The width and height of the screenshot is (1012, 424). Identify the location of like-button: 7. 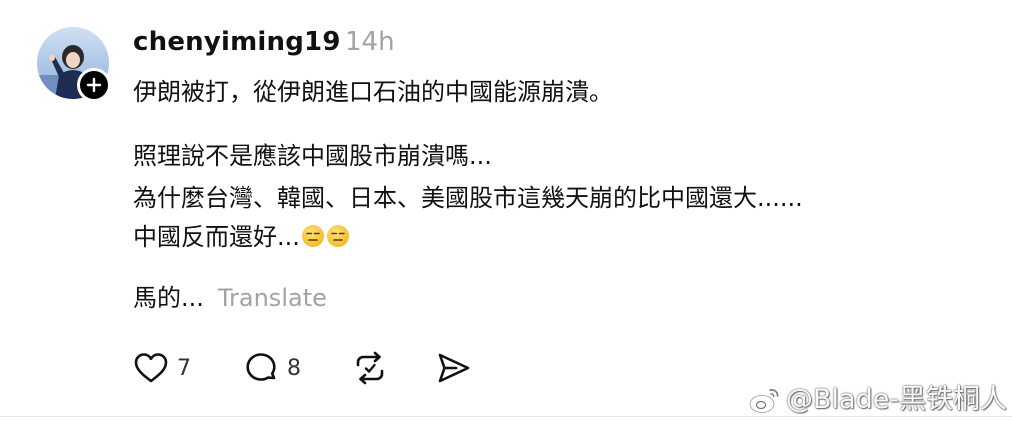
(162, 368).